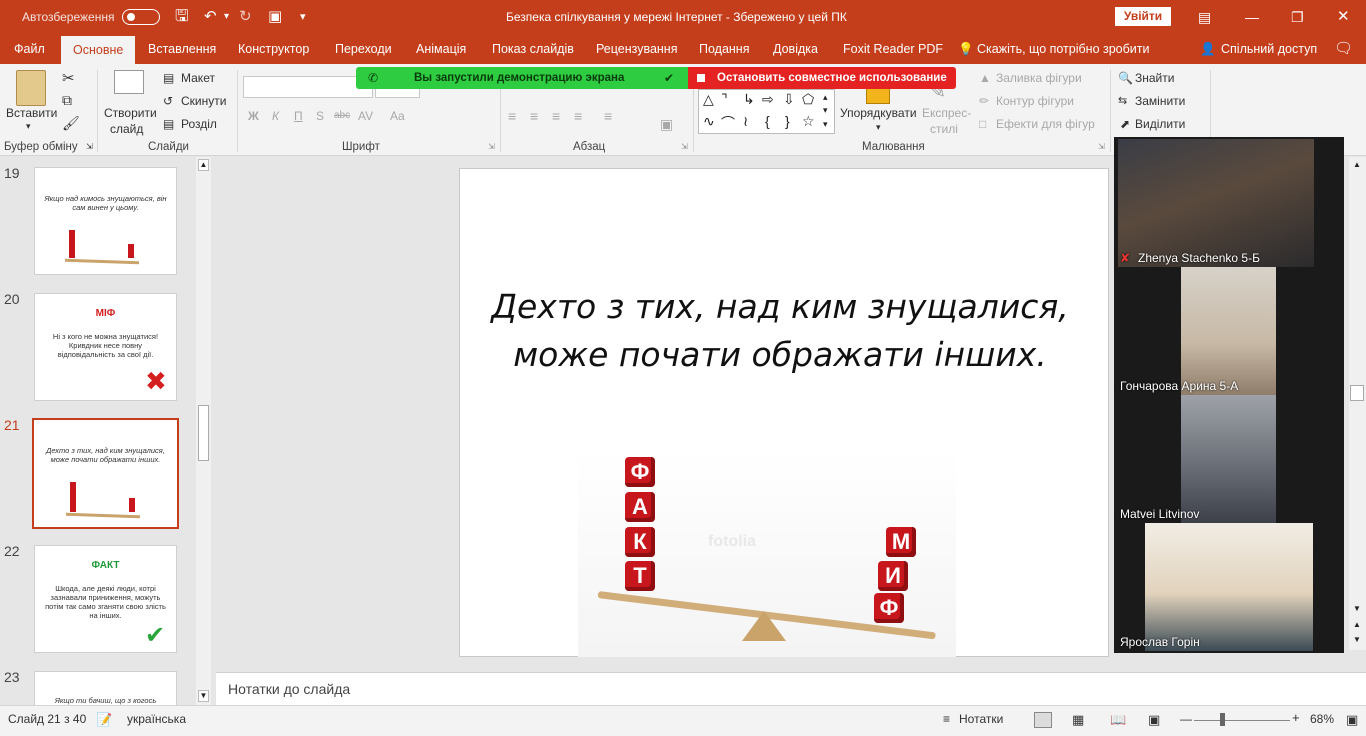 The width and height of the screenshot is (1366, 736). Describe the element at coordinates (684, 146) in the screenshot. I see `paragraph-launcher-icon: ⇲` at that location.